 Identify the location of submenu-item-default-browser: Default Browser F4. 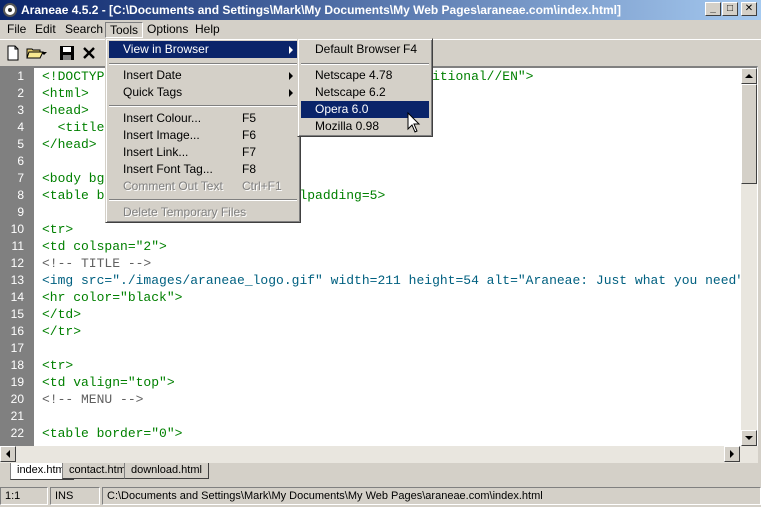
(365, 49).